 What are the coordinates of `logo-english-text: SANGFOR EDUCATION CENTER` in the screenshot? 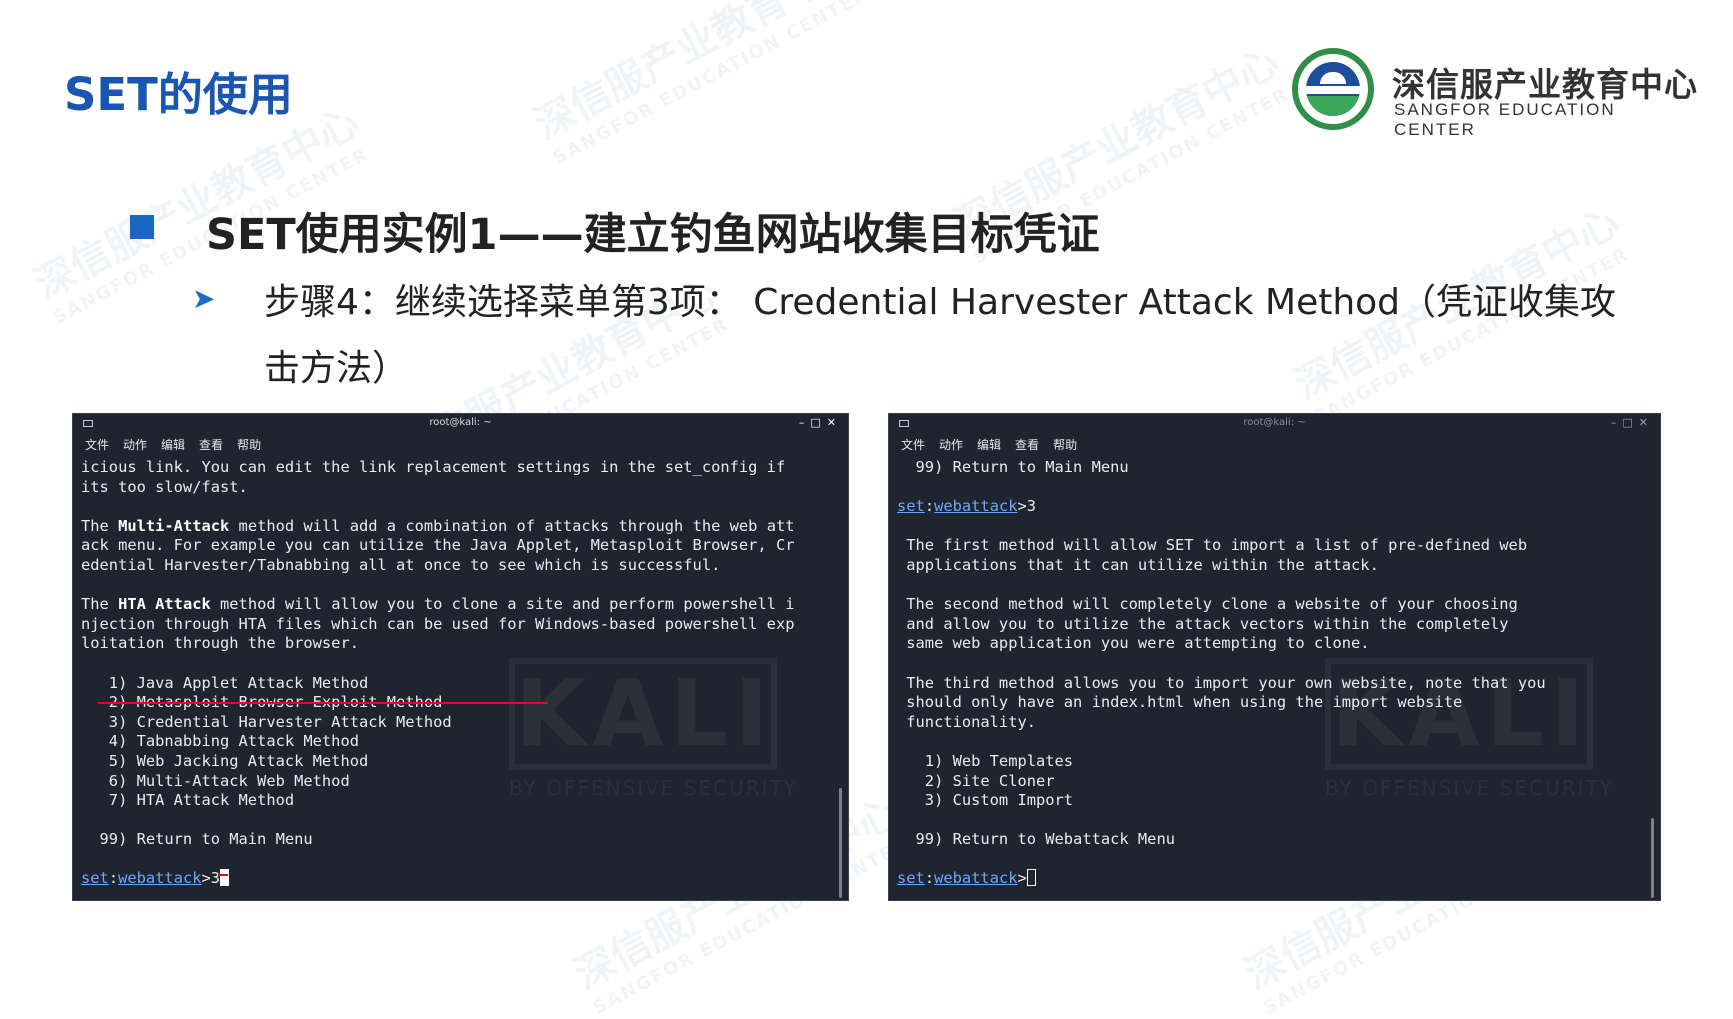 It's located at (1505, 119).